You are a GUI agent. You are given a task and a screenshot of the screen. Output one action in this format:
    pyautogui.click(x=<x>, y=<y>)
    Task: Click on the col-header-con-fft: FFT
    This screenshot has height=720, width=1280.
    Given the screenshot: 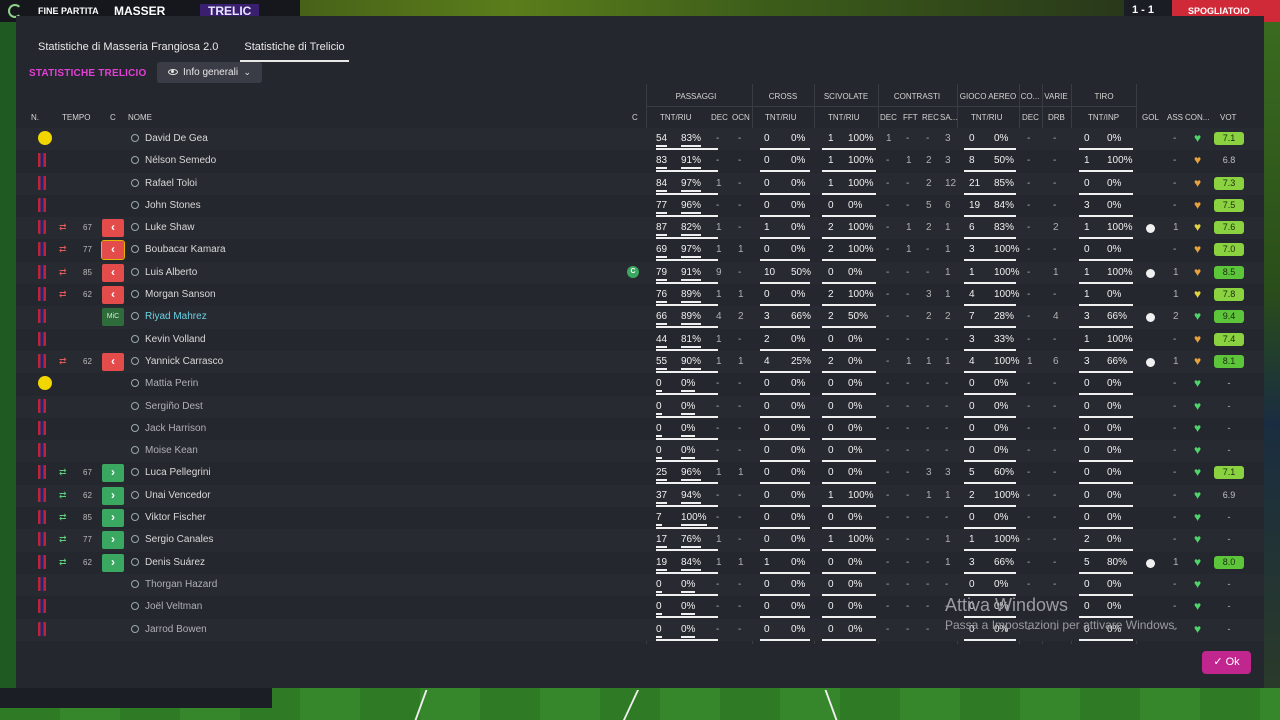 What is the action you would take?
    pyautogui.click(x=910, y=117)
    